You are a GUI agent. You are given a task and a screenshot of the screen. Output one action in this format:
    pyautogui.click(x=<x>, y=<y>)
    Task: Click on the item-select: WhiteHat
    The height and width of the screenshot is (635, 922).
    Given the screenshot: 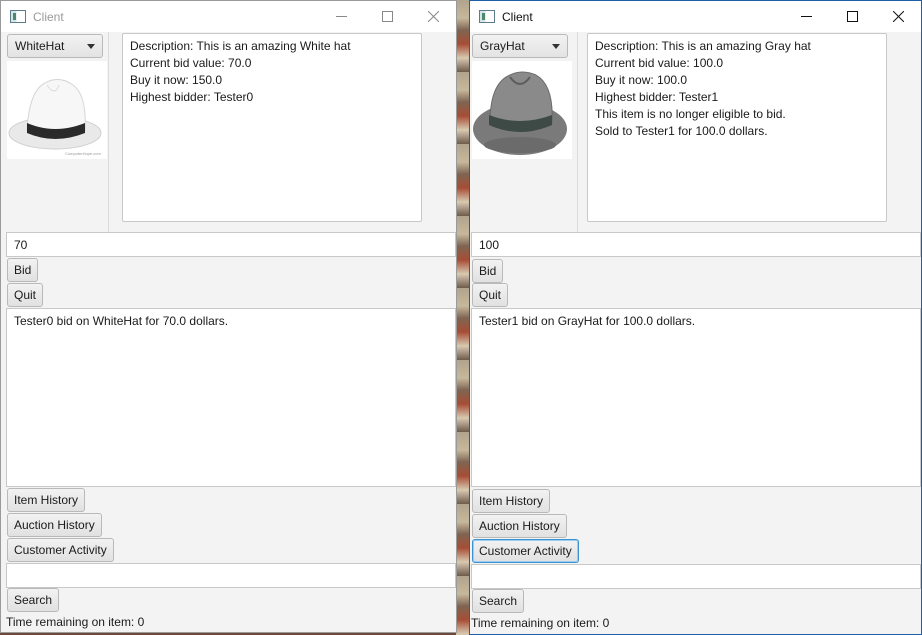 What is the action you would take?
    pyautogui.click(x=55, y=46)
    